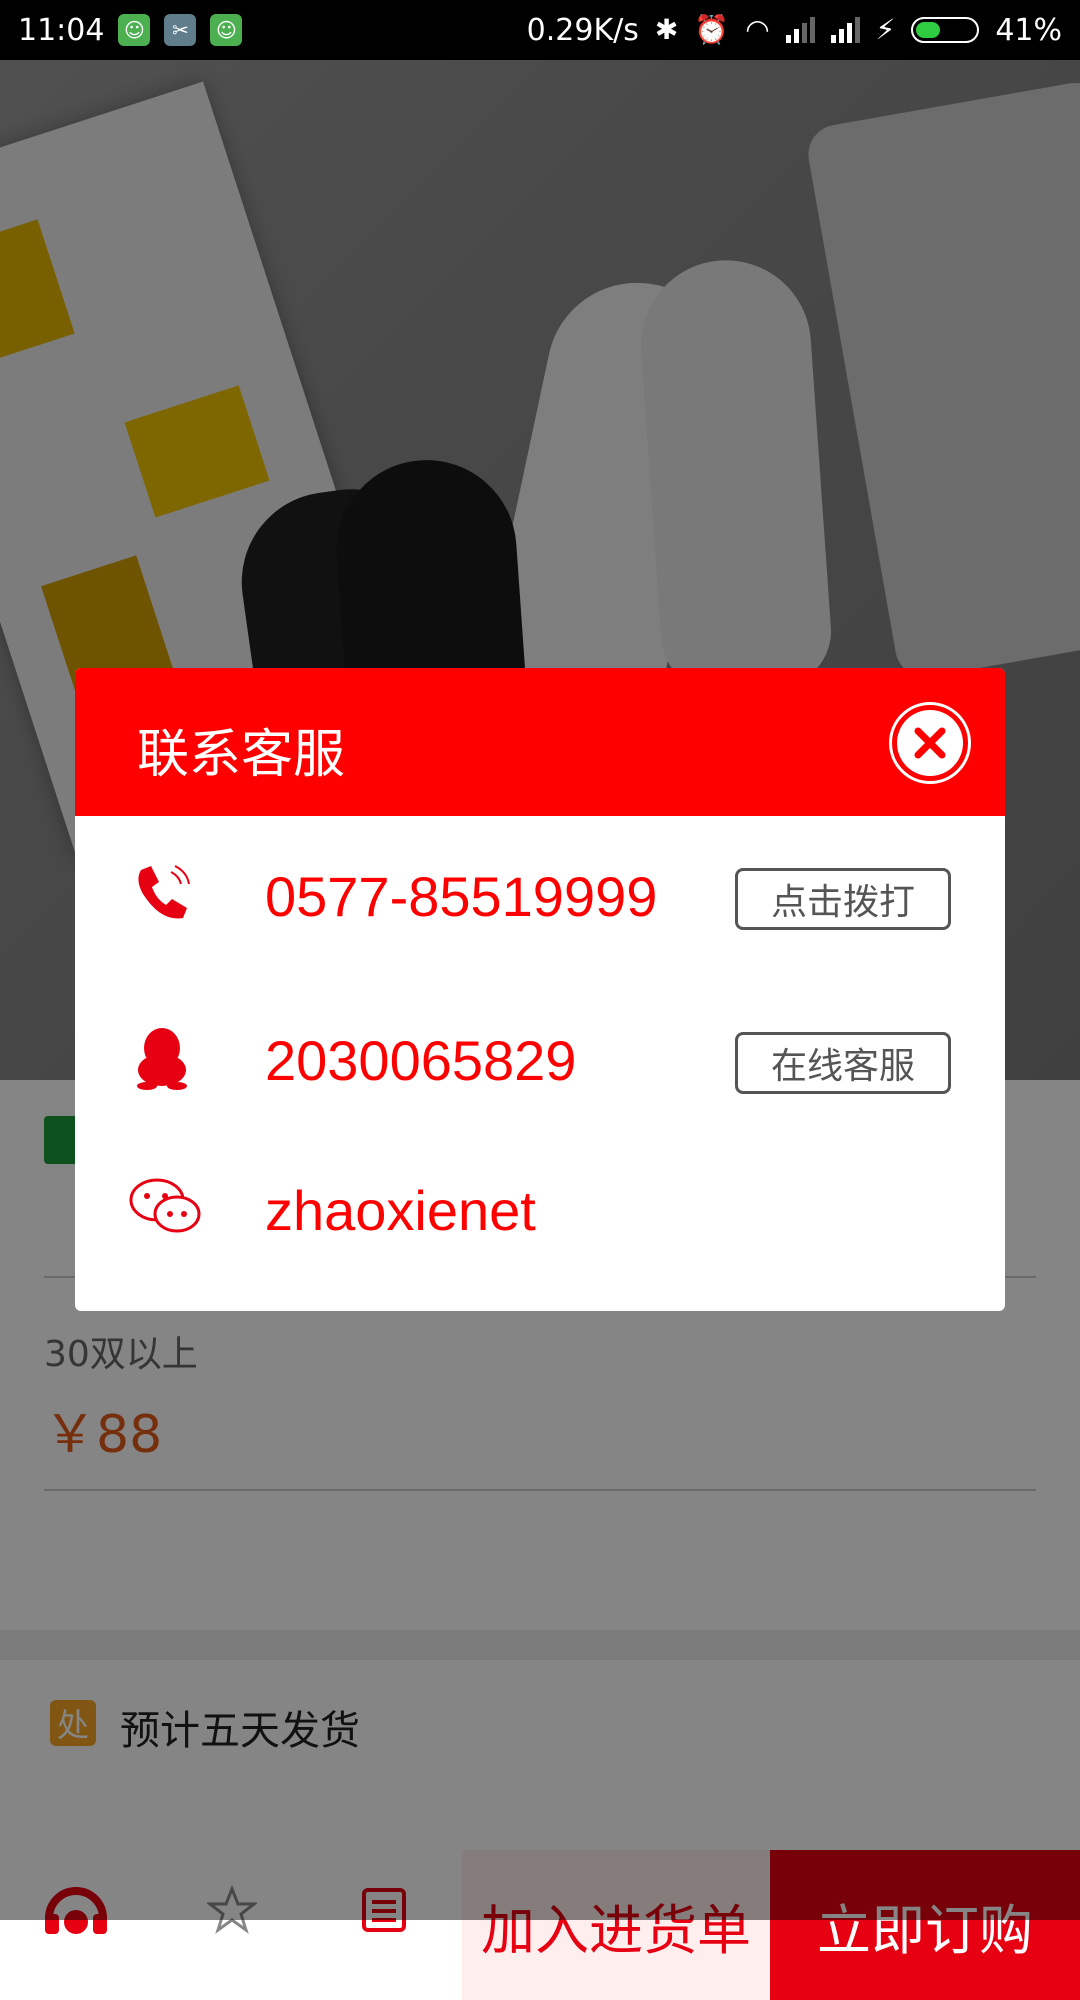 This screenshot has height=2000, width=1080. What do you see at coordinates (421, 1060) in the screenshot?
I see `qq-number: 2030065829` at bounding box center [421, 1060].